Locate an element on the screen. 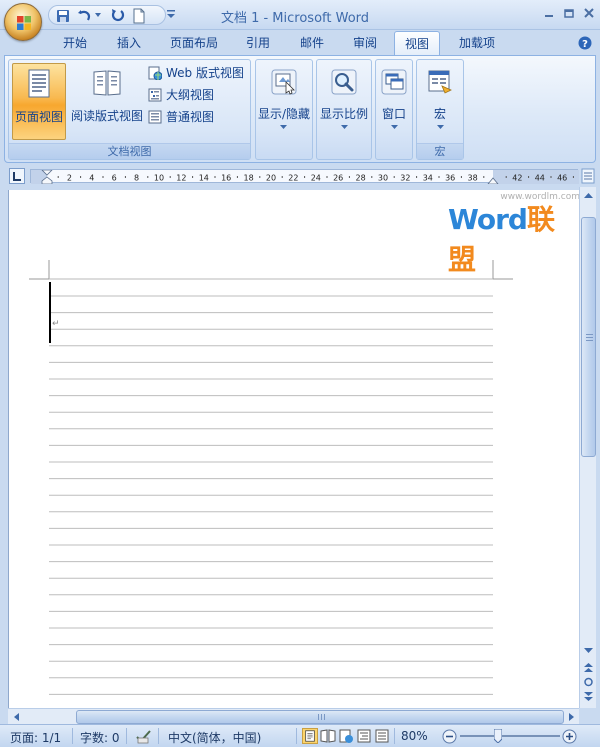 The width and height of the screenshot is (600, 747). horizontal-scroll-thumb is located at coordinates (320, 717).